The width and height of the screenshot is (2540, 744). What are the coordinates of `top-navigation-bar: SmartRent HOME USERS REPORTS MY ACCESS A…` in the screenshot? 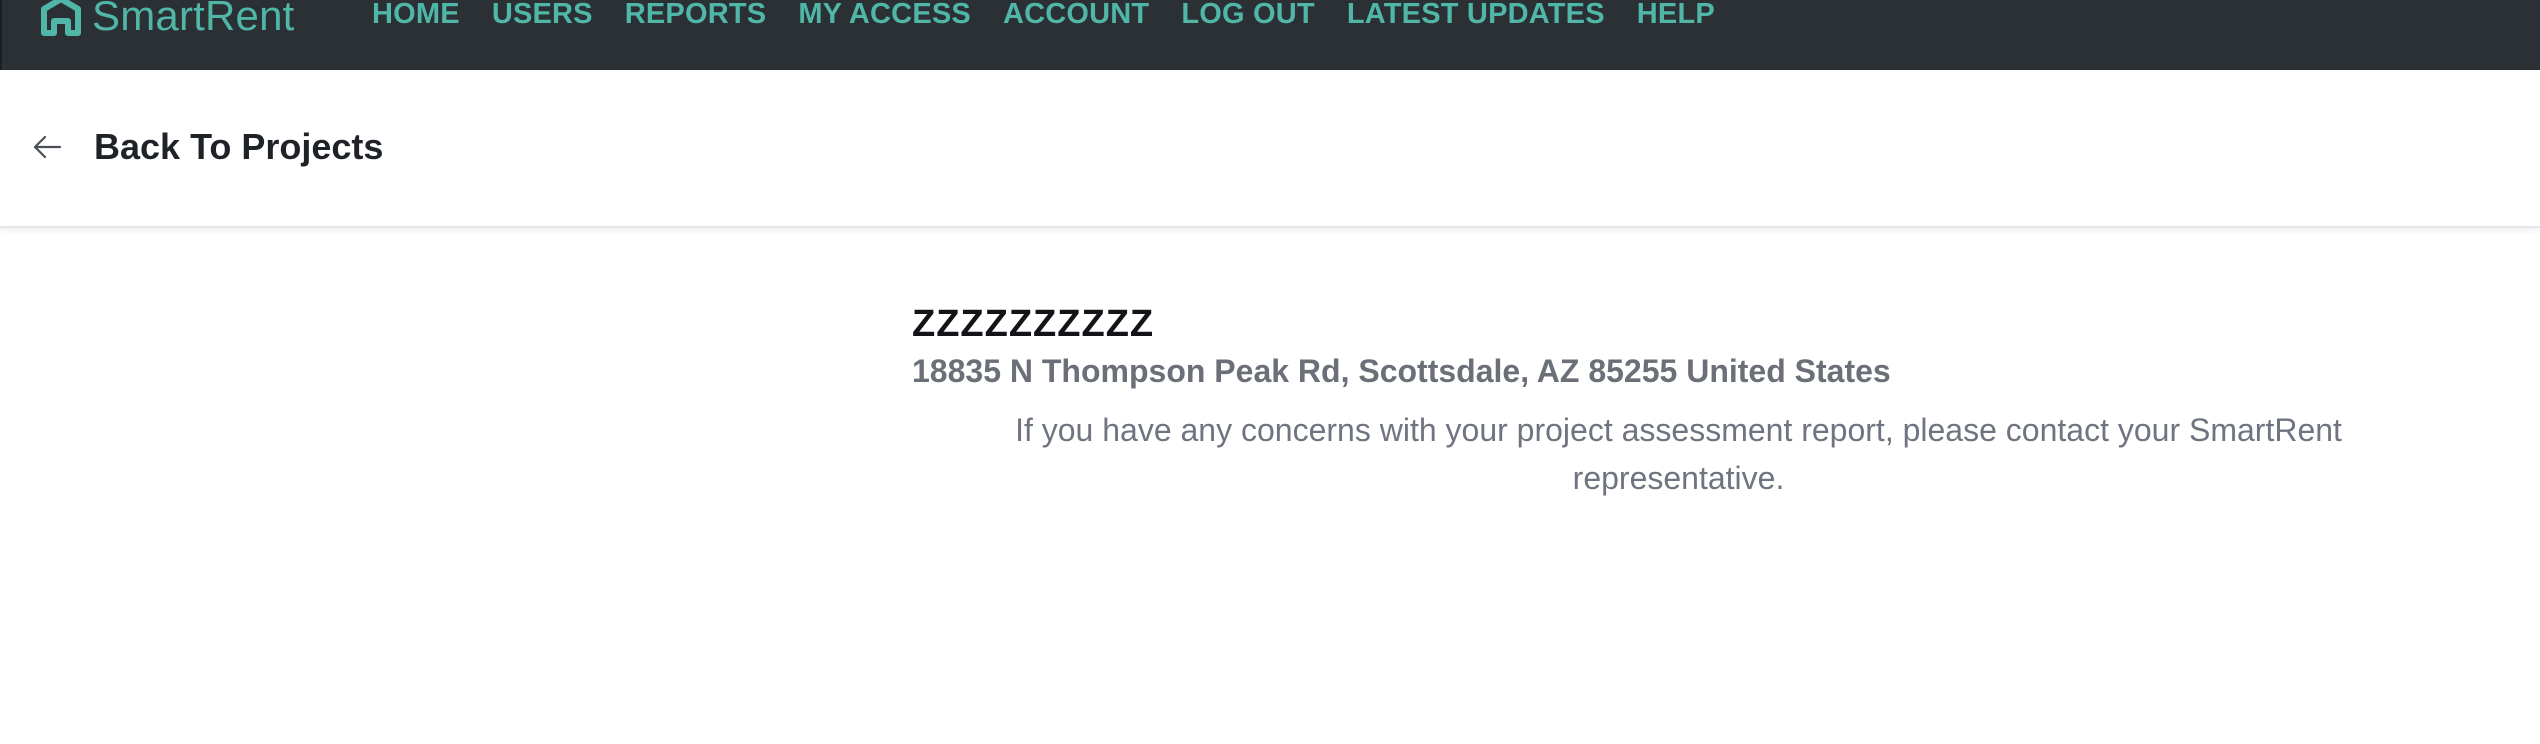 It's located at (1270, 35).